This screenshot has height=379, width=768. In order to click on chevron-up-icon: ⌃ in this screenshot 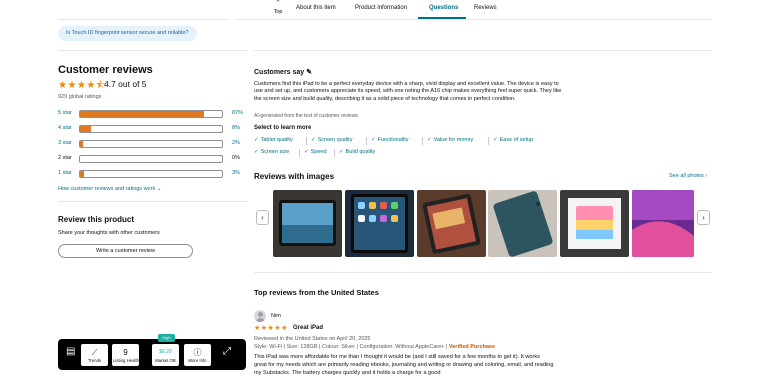, I will do `click(278, 3)`.